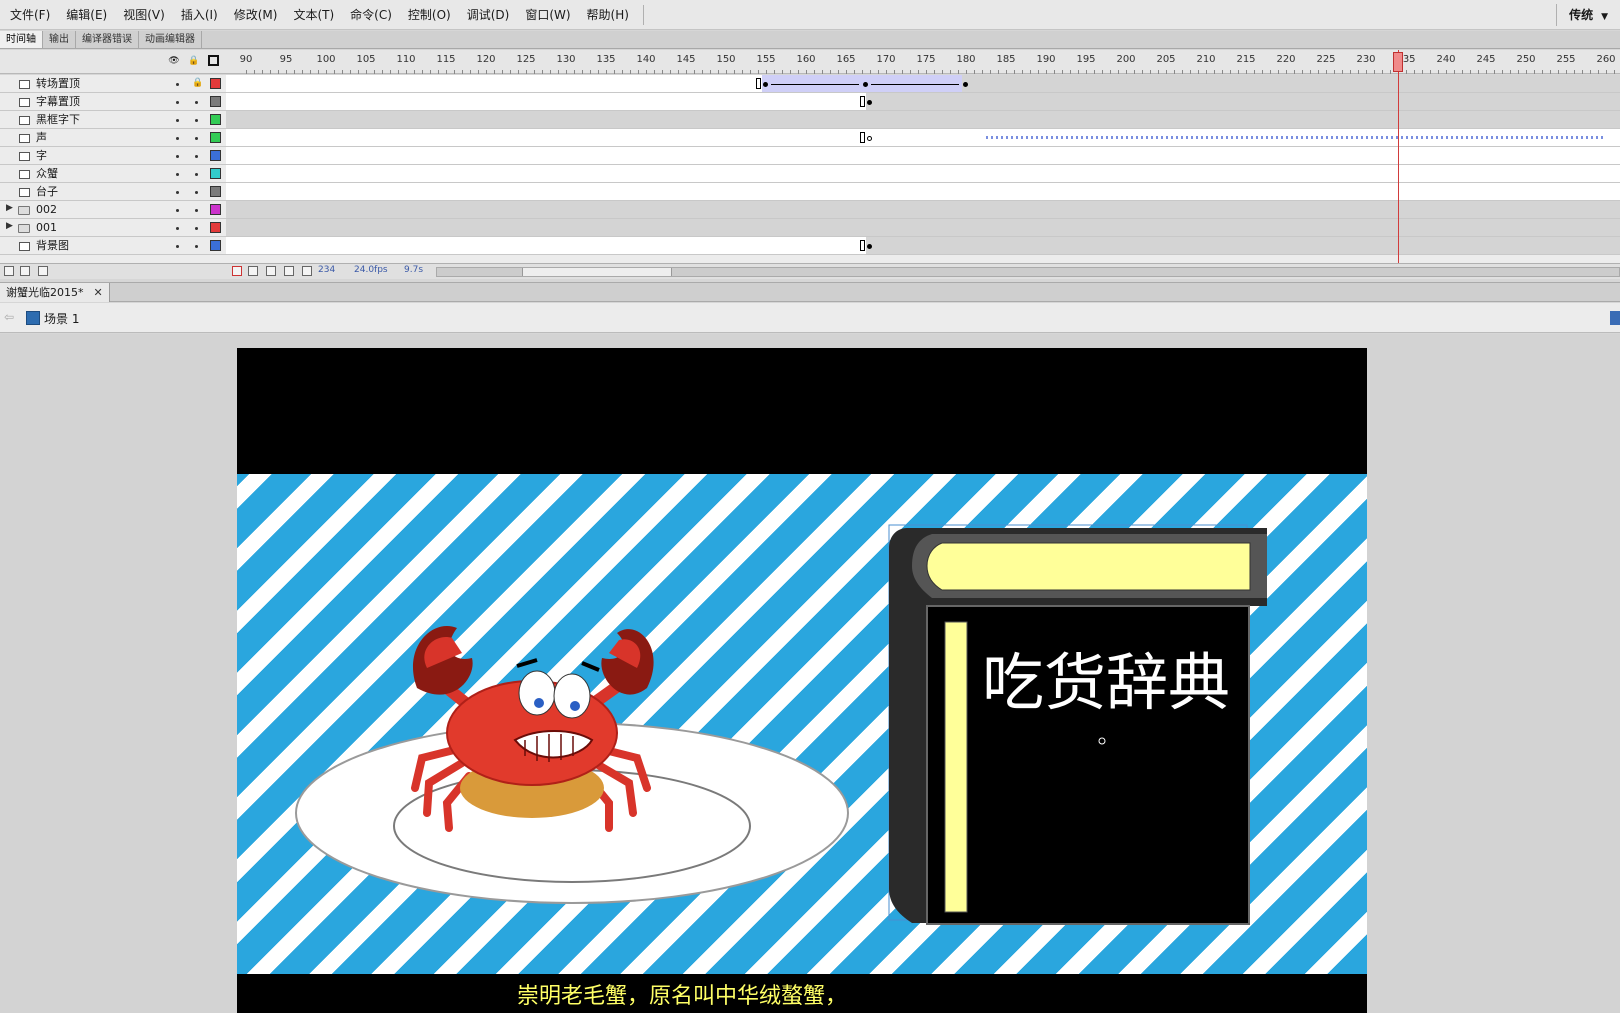 Image resolution: width=1620 pixels, height=1013 pixels. I want to click on layer-name: 字幕置顶, so click(58, 102).